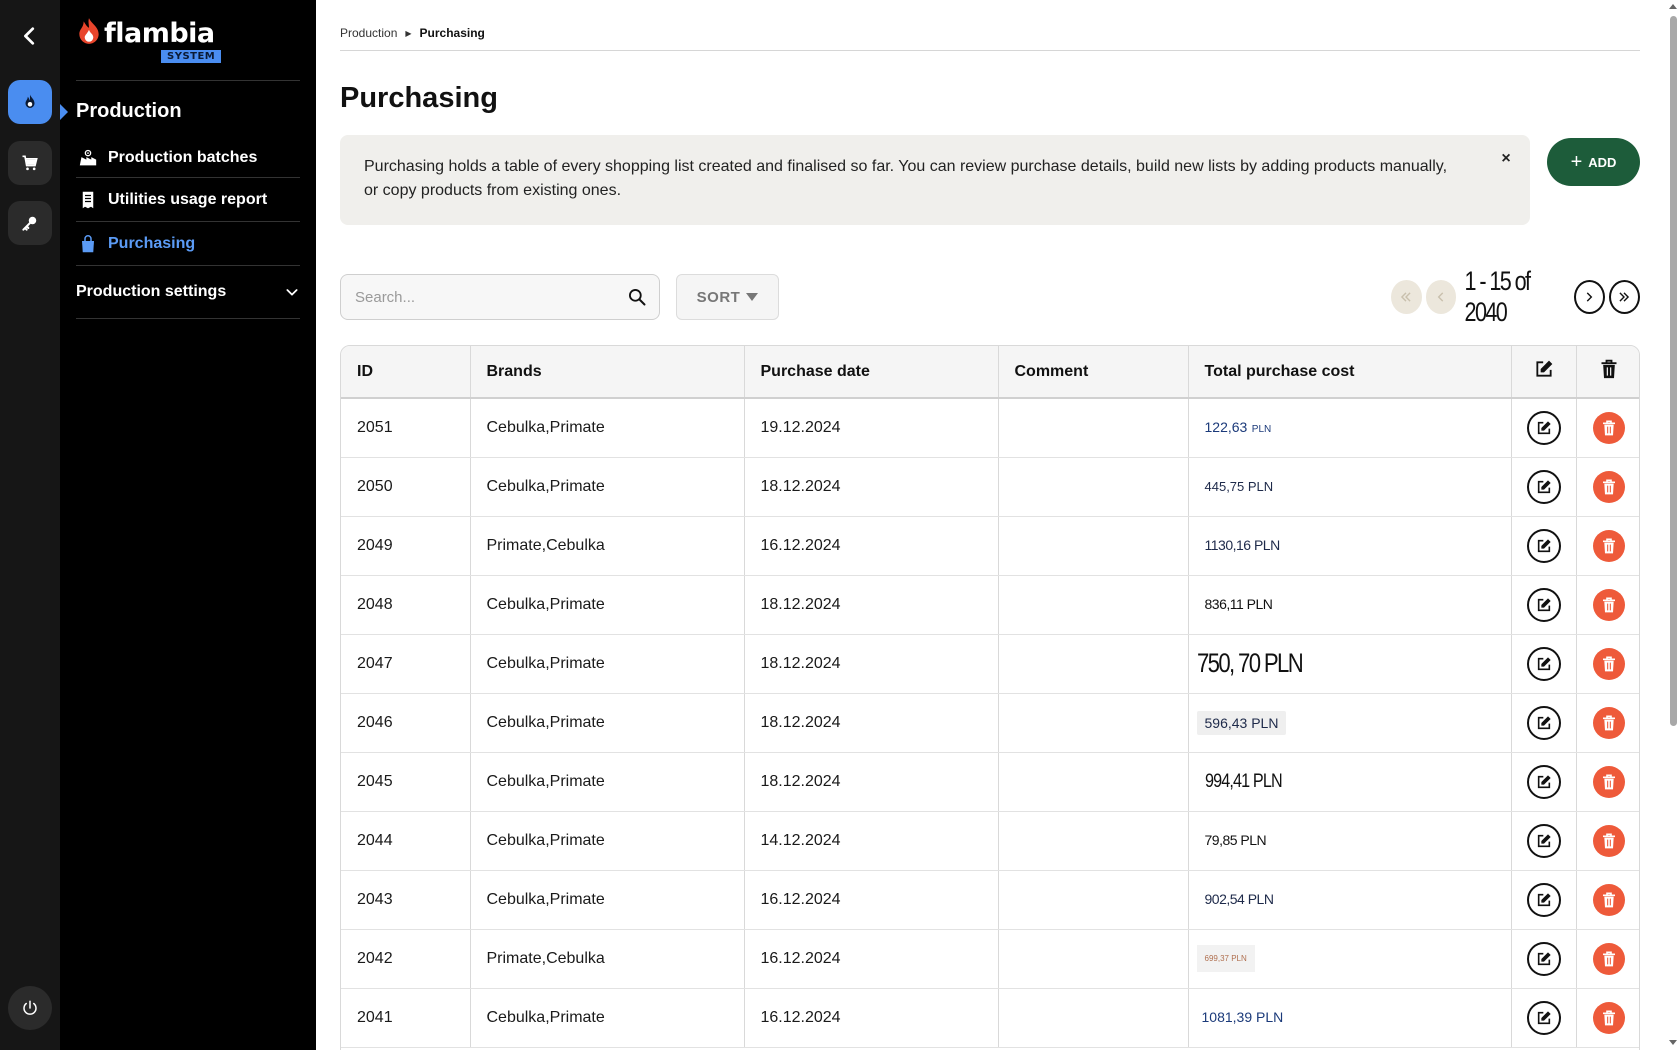  Describe the element at coordinates (871, 900) in the screenshot. I see `cell-date: 16.12.2024` at that location.